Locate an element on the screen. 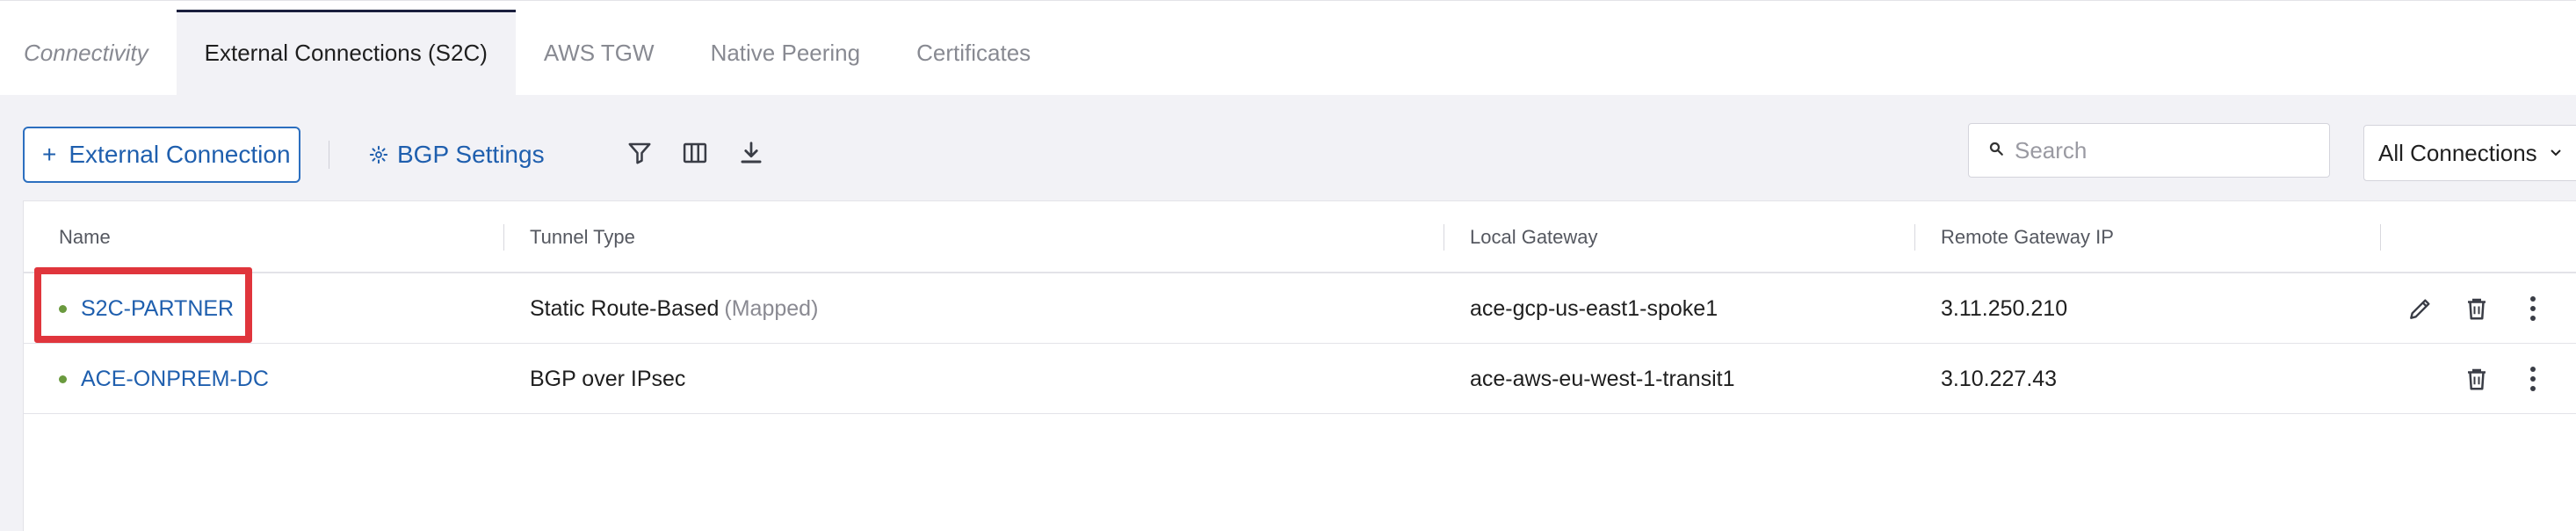  tab-external-connections: External Connections (S2C) is located at coordinates (346, 53).